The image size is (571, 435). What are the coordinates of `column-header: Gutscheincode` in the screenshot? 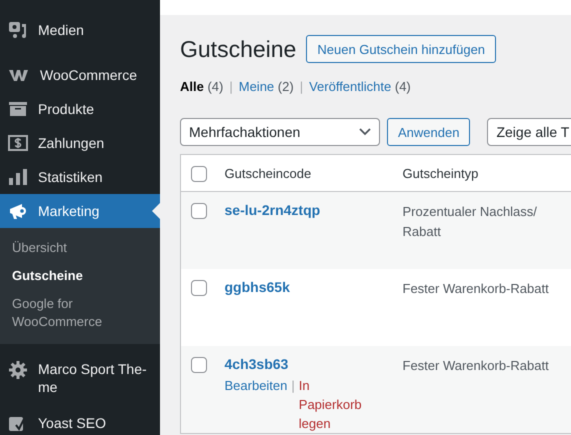 It's located at (268, 173).